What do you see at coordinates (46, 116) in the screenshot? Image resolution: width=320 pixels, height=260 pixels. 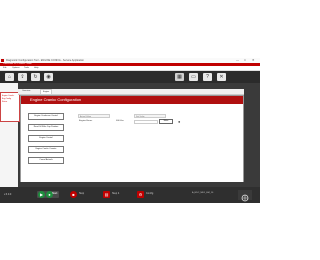 I see `engine-crankcase-control-button: Engine Crankcase Control` at bounding box center [46, 116].